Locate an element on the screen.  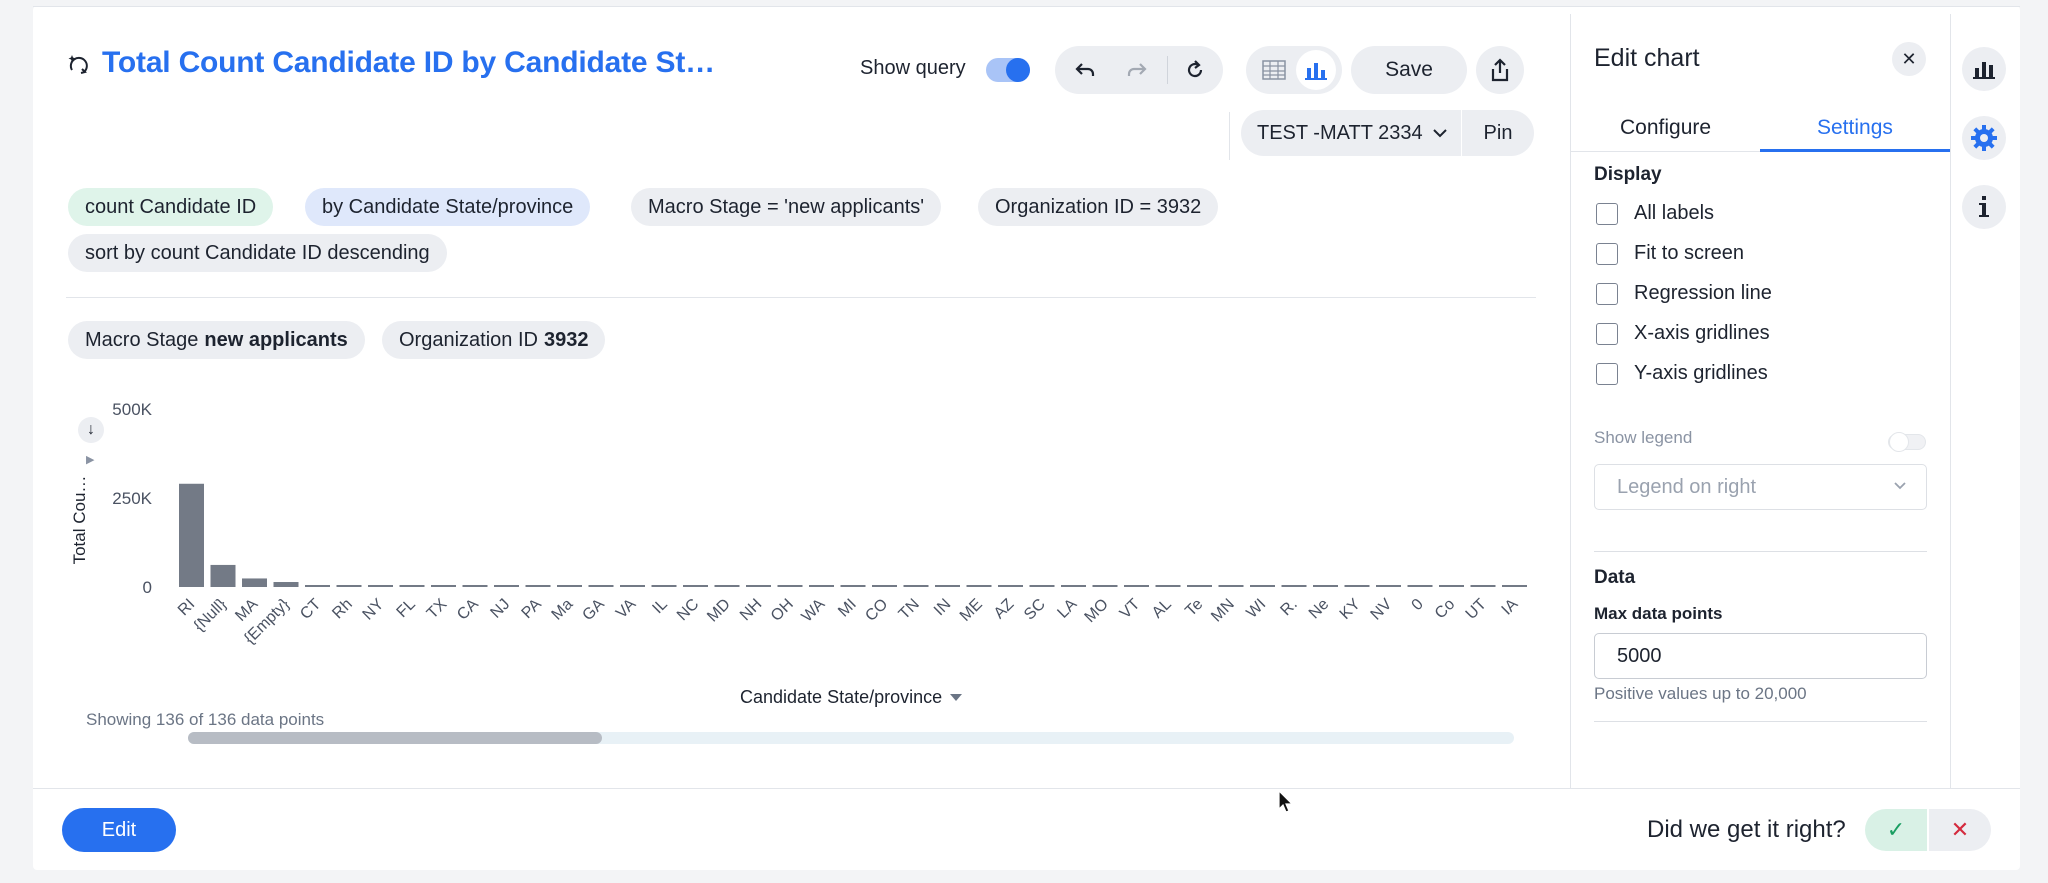
panel-border is located at coordinates (1950, 401).